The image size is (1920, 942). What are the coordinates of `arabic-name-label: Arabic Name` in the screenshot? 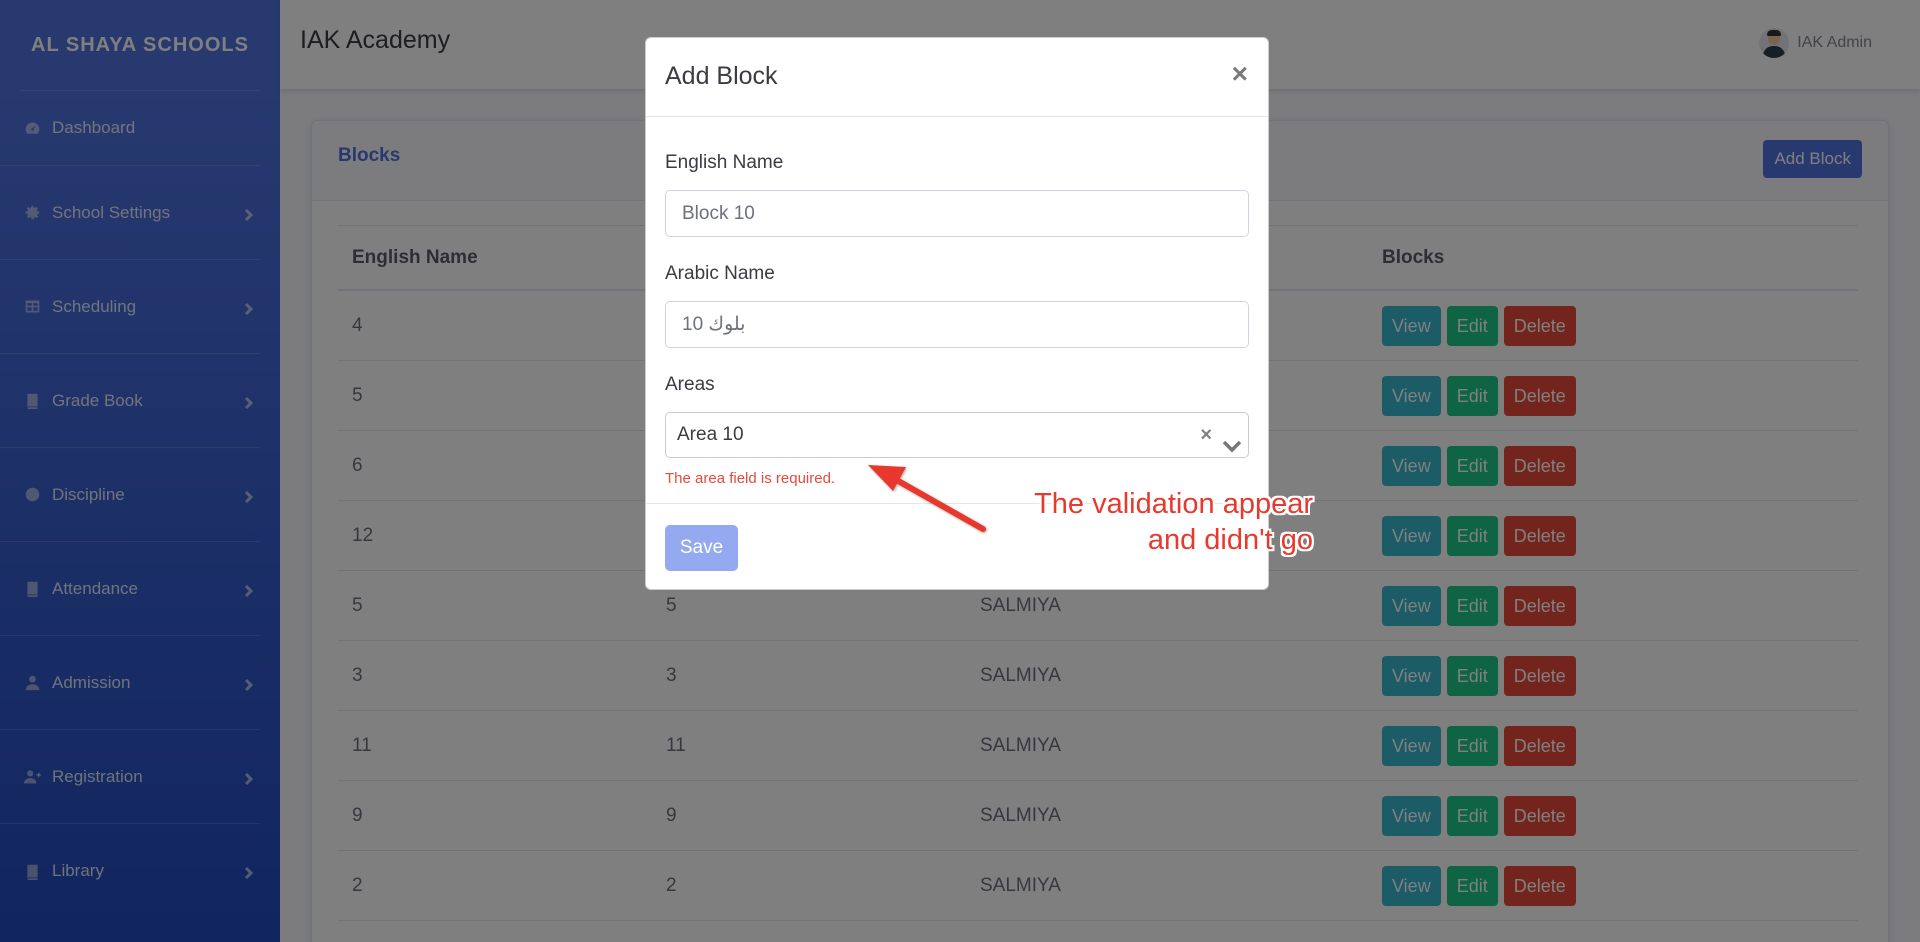 It's located at (720, 273).